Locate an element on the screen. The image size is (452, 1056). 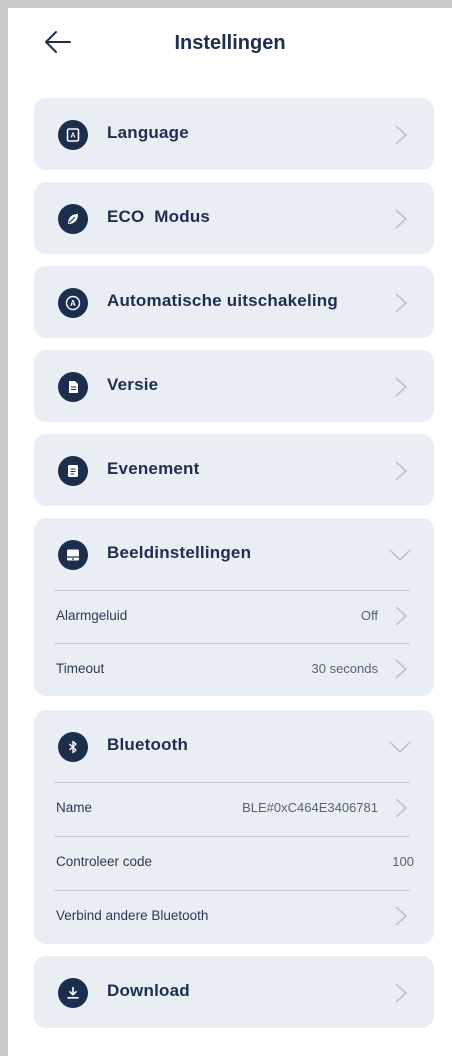
connect-other-bluetooth-row: Verbind andere Bluetooth is located at coordinates (234, 916).